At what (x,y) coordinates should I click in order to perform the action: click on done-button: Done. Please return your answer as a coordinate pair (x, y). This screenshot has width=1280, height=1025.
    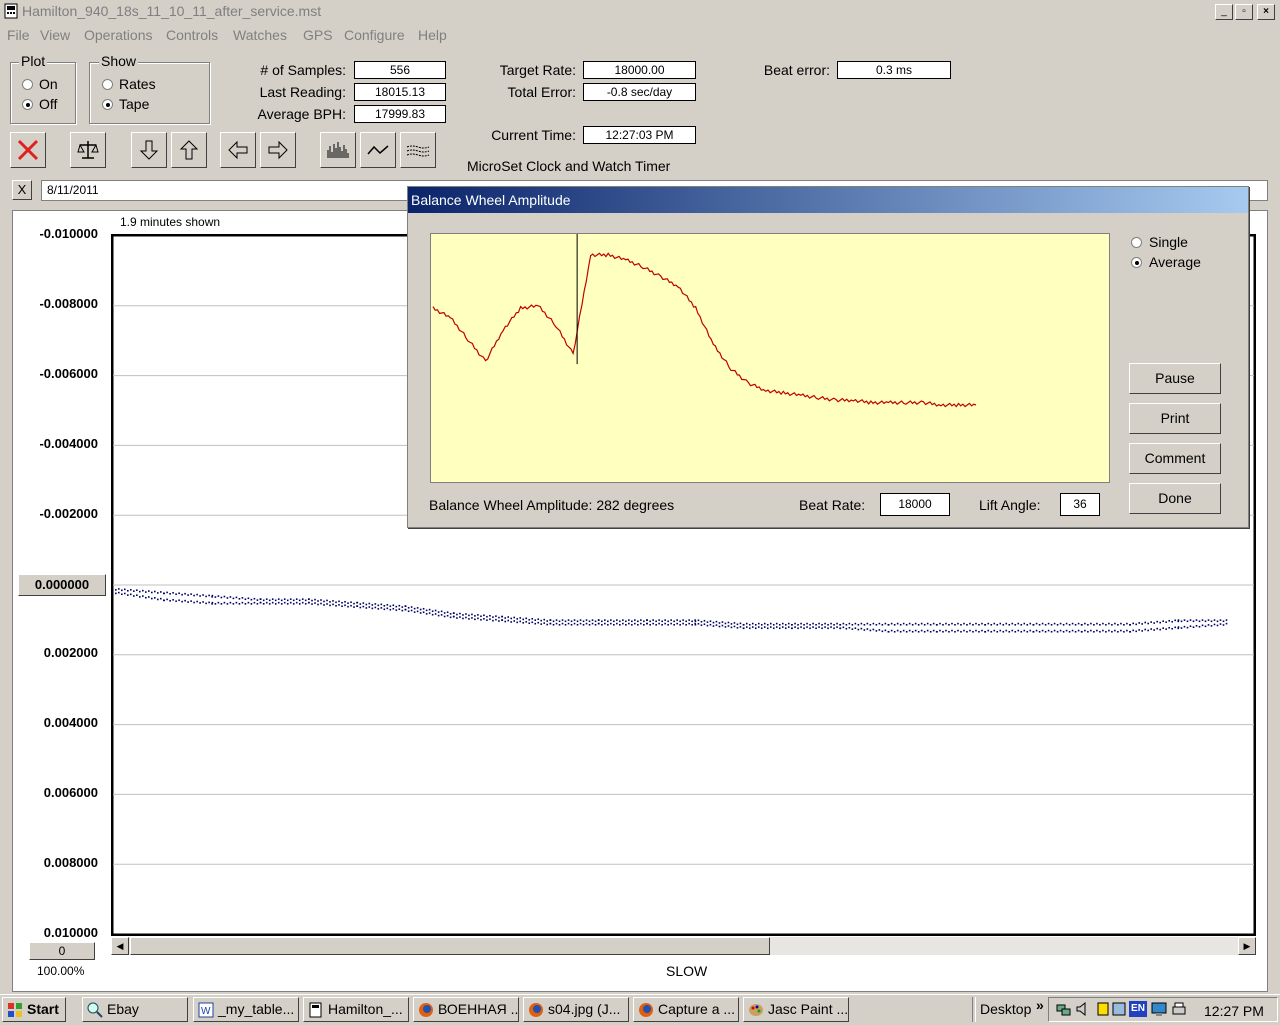
    Looking at the image, I should click on (1175, 498).